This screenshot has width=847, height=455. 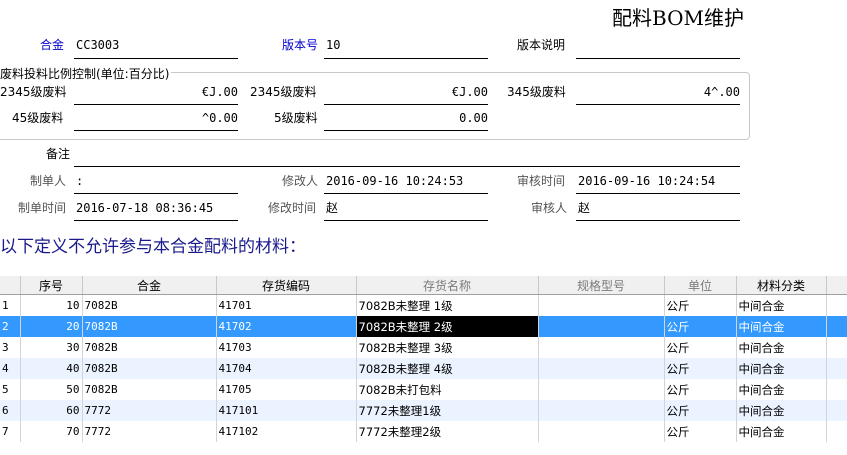 What do you see at coordinates (156, 220) in the screenshot?
I see `create-time-underline` at bounding box center [156, 220].